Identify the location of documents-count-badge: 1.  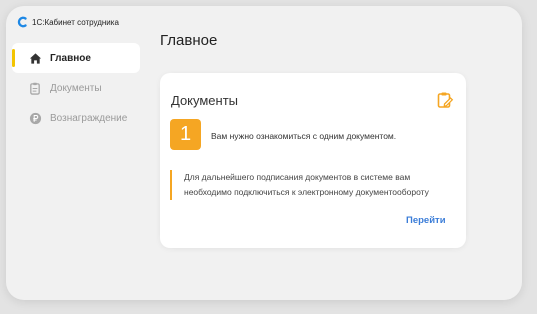
(185, 134).